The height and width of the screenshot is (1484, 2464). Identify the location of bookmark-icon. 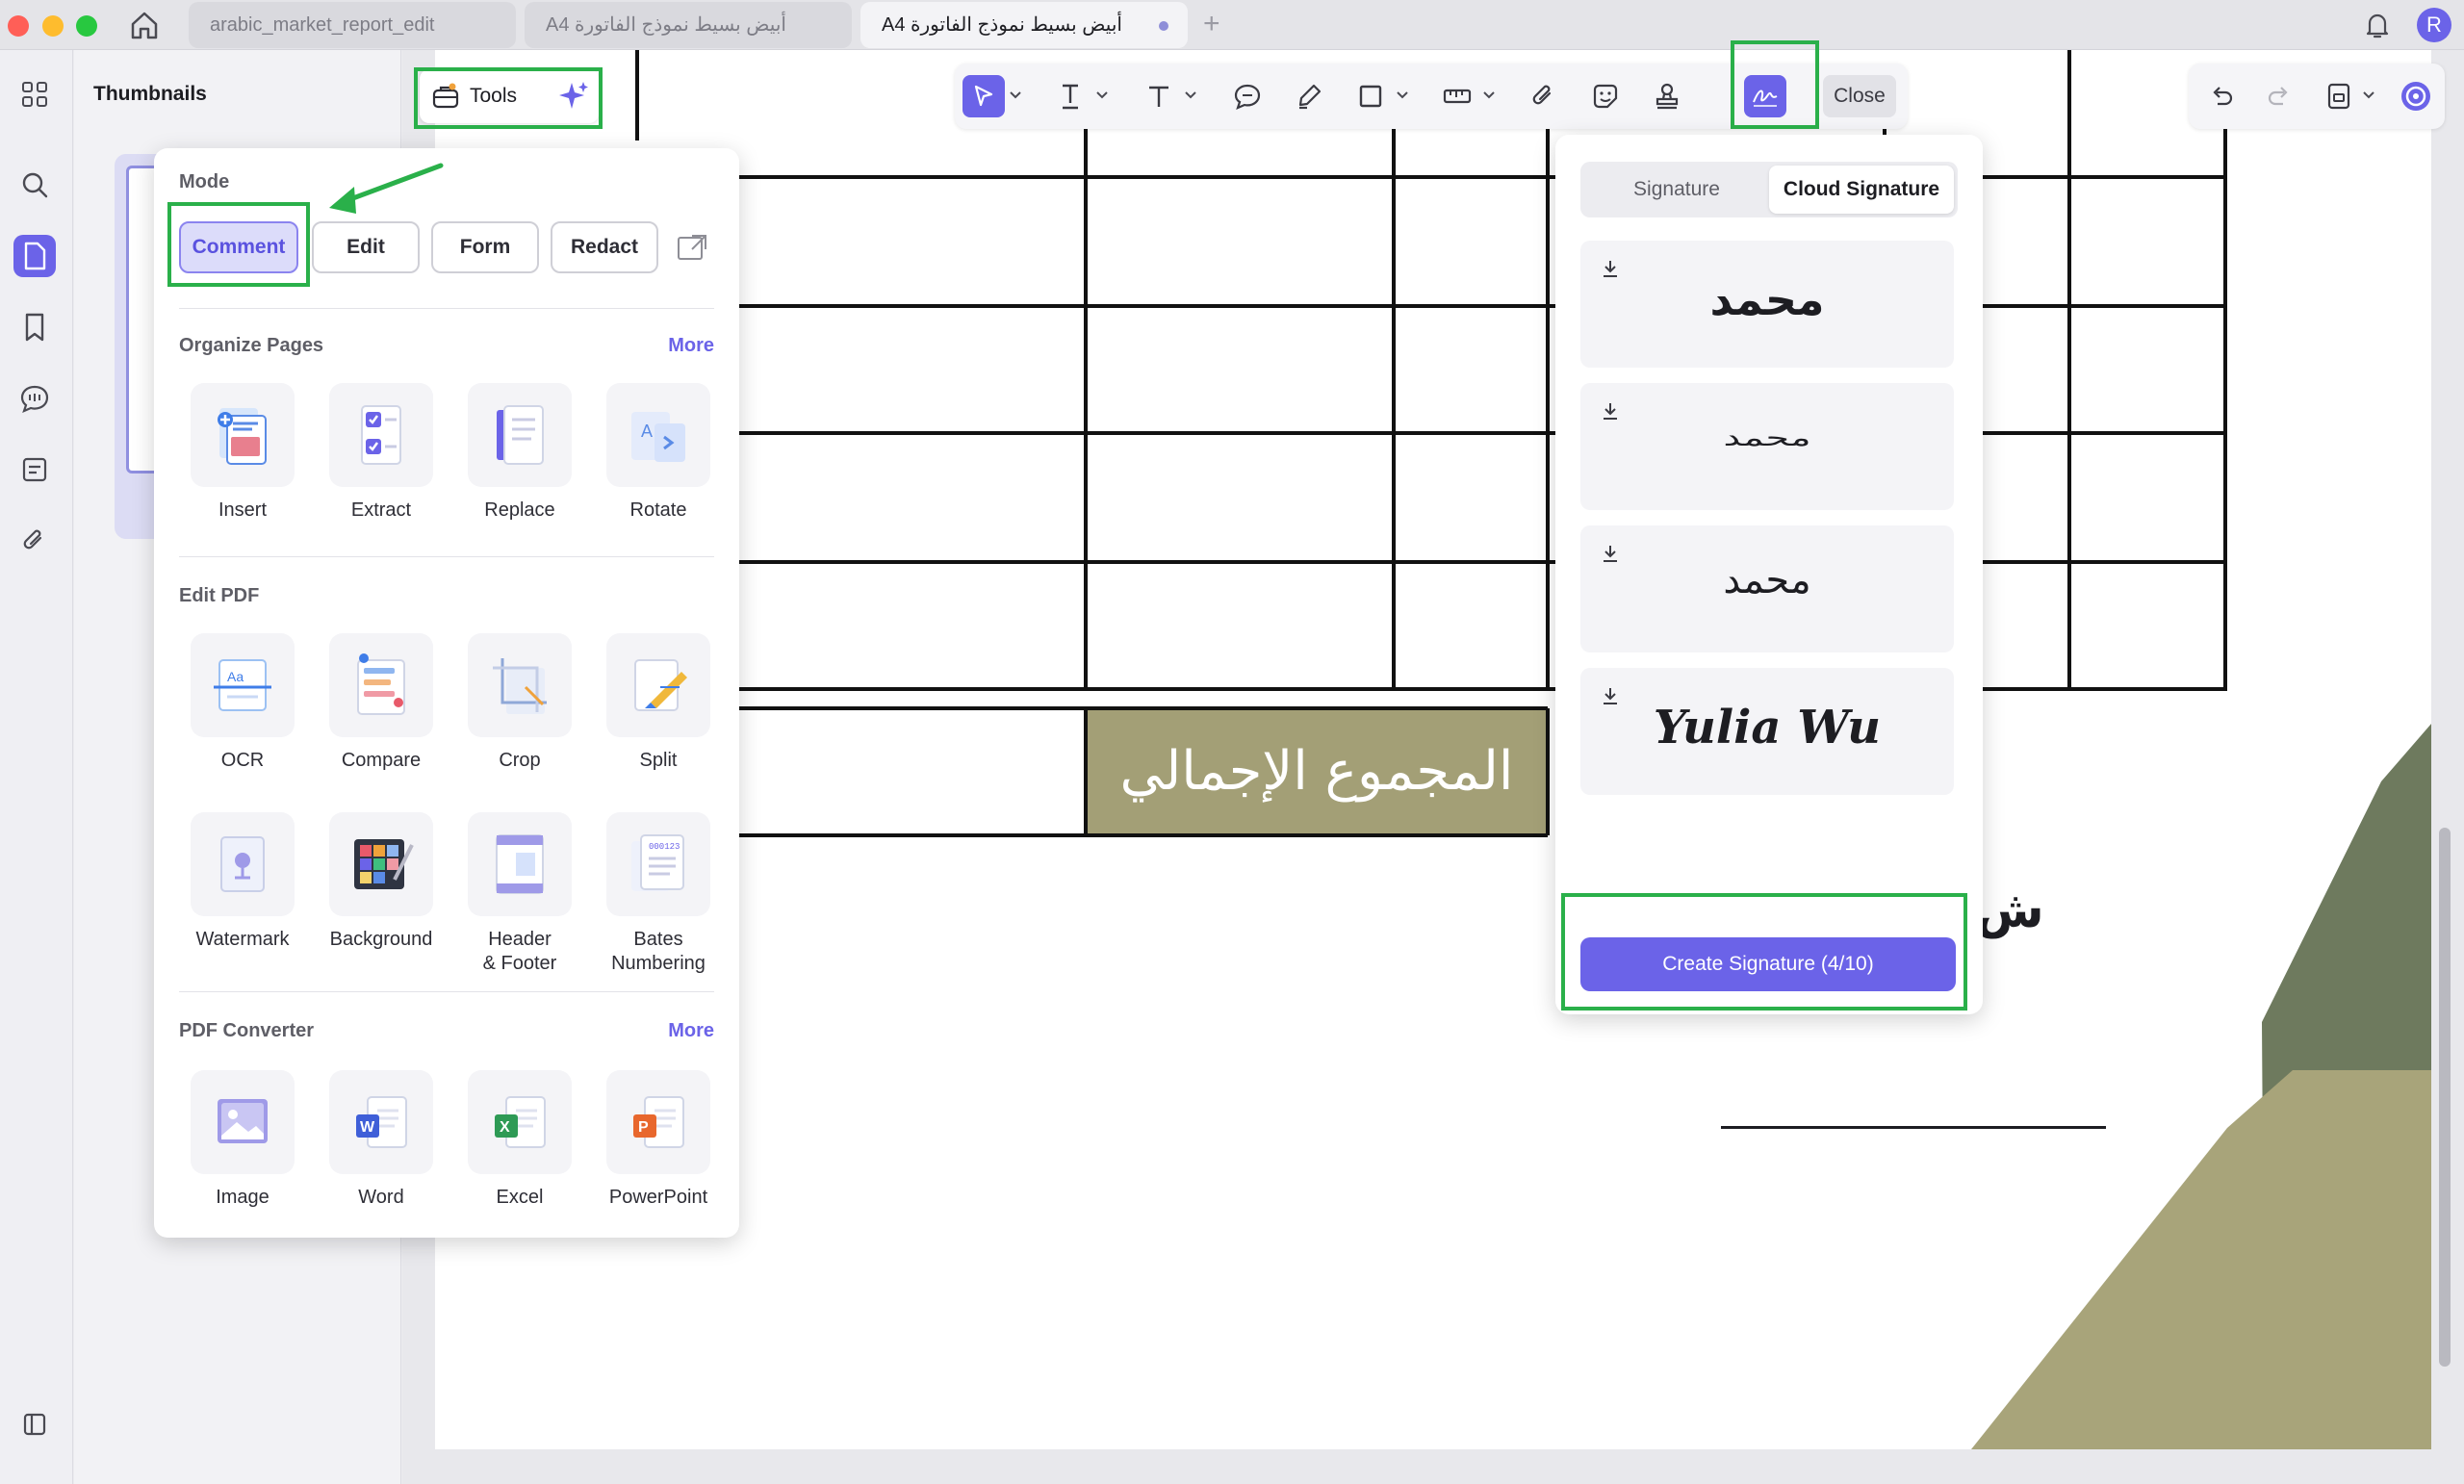
(34, 327).